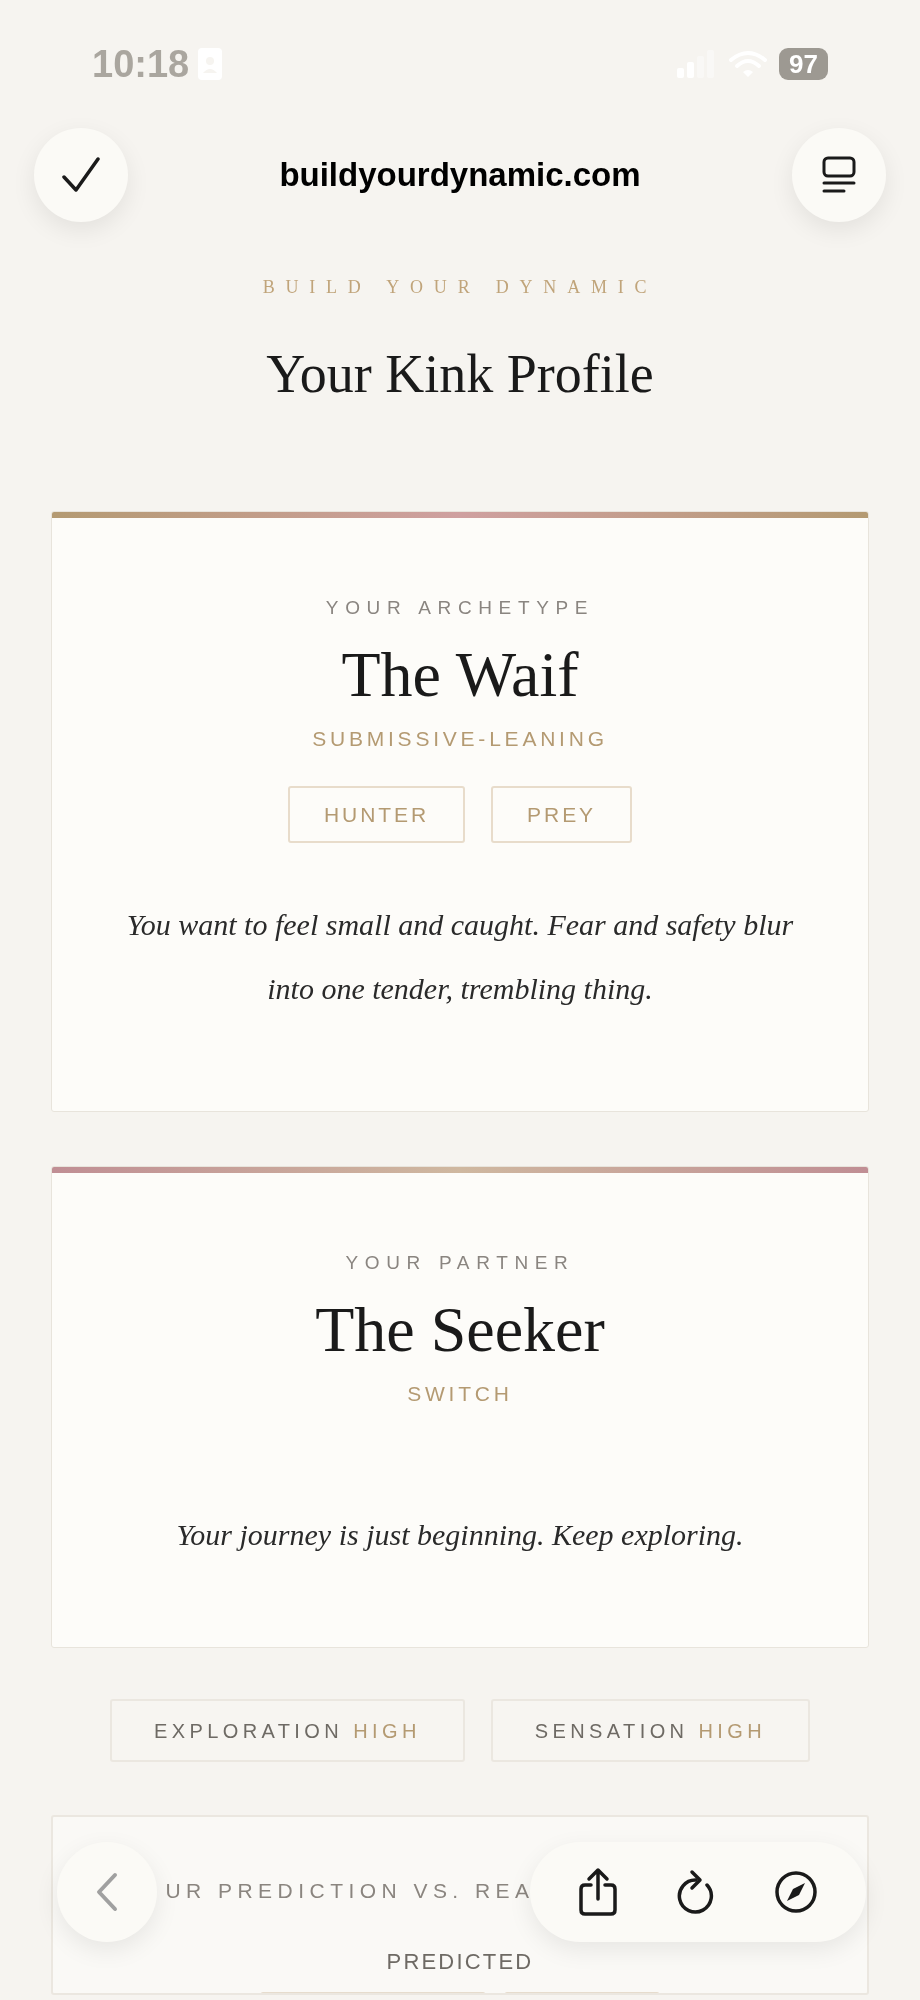 Image resolution: width=920 pixels, height=2000 pixels. I want to click on trait-name: SENSATION, so click(611, 1731).